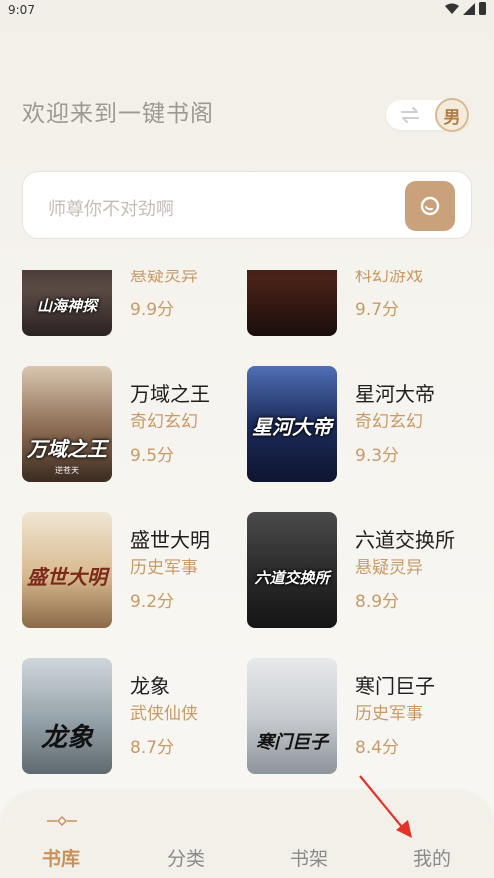 The image size is (494, 878). Describe the element at coordinates (395, 686) in the screenshot. I see `book-title: 寒门巨子` at that location.